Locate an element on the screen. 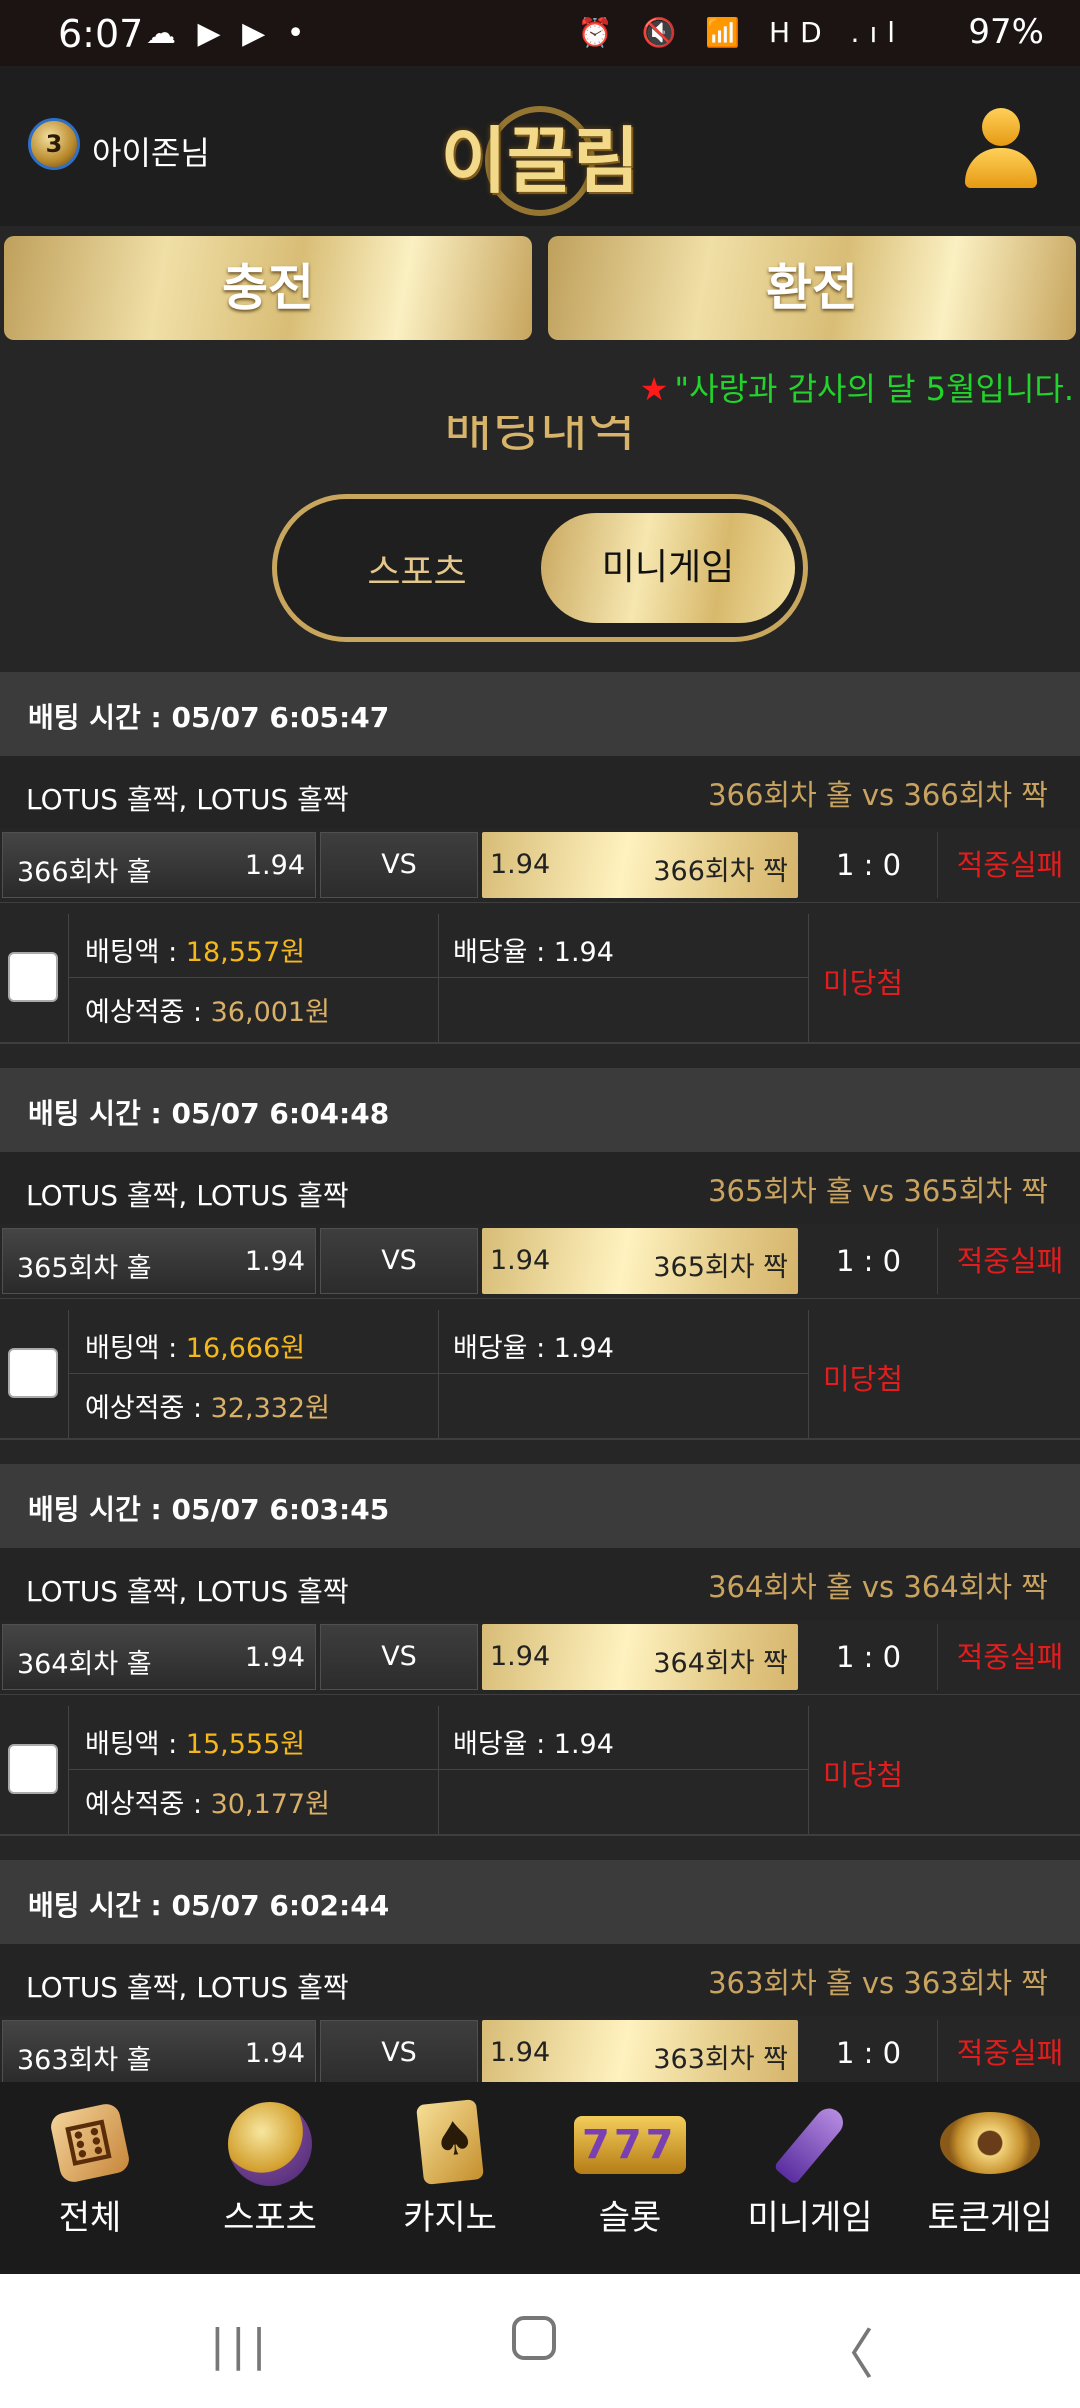 The image size is (1080, 2408). rocket-icon is located at coordinates (810, 2142).